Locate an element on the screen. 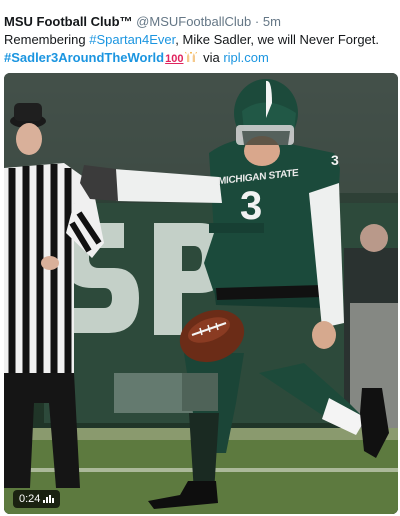  text-segment: Remembering is located at coordinates (47, 39).